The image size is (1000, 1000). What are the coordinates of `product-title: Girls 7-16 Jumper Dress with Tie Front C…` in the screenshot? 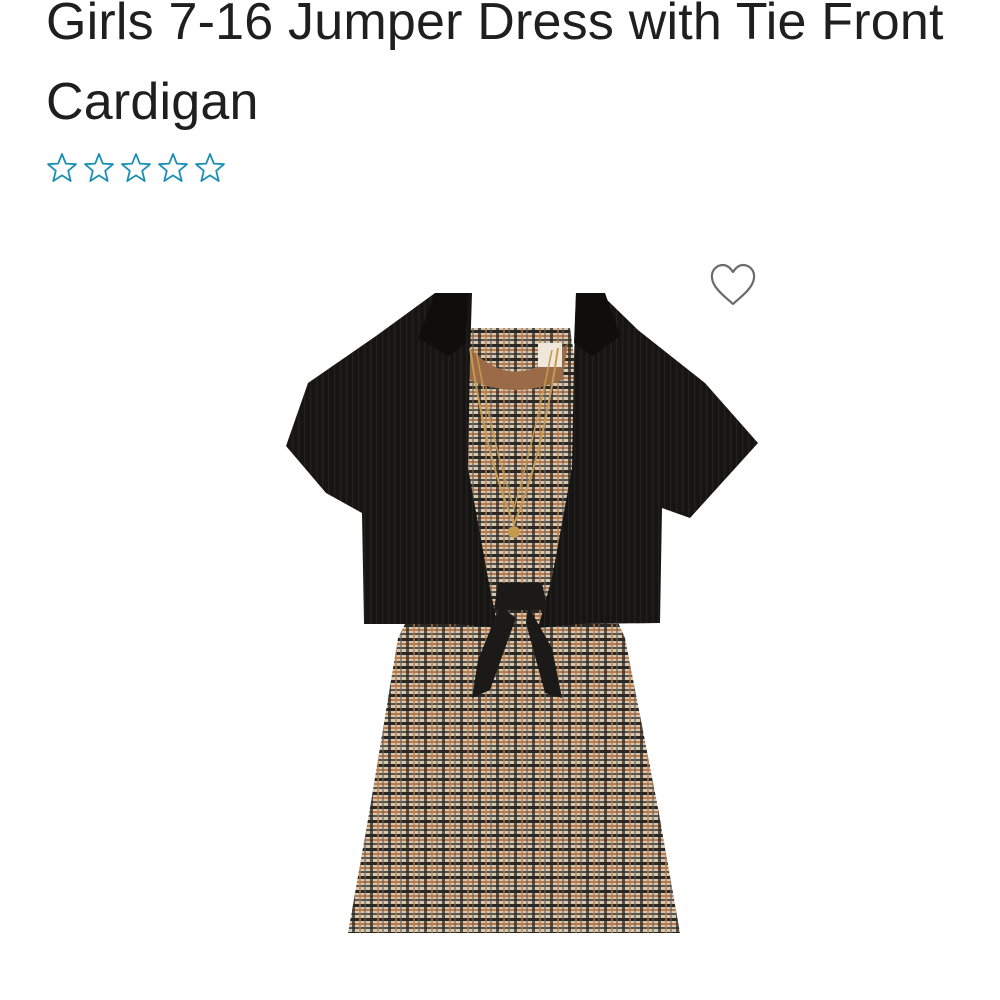 It's located at (495, 65).